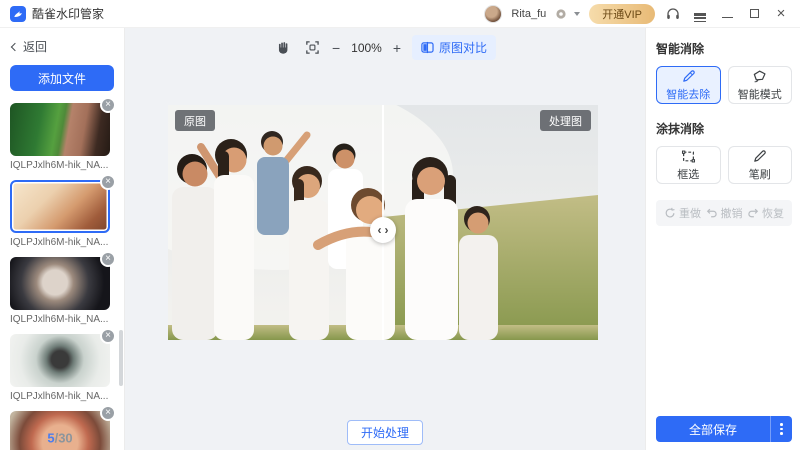  What do you see at coordinates (700, 14) in the screenshot?
I see `menu-hamburger-icon` at bounding box center [700, 14].